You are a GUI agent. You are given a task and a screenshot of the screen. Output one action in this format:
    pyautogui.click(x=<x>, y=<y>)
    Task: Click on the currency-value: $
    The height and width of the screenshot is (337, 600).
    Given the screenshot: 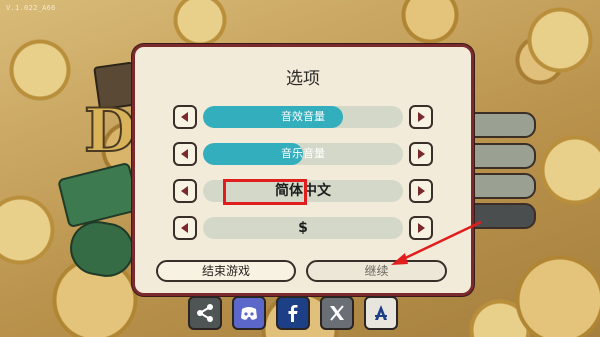 What is the action you would take?
    pyautogui.click(x=303, y=228)
    